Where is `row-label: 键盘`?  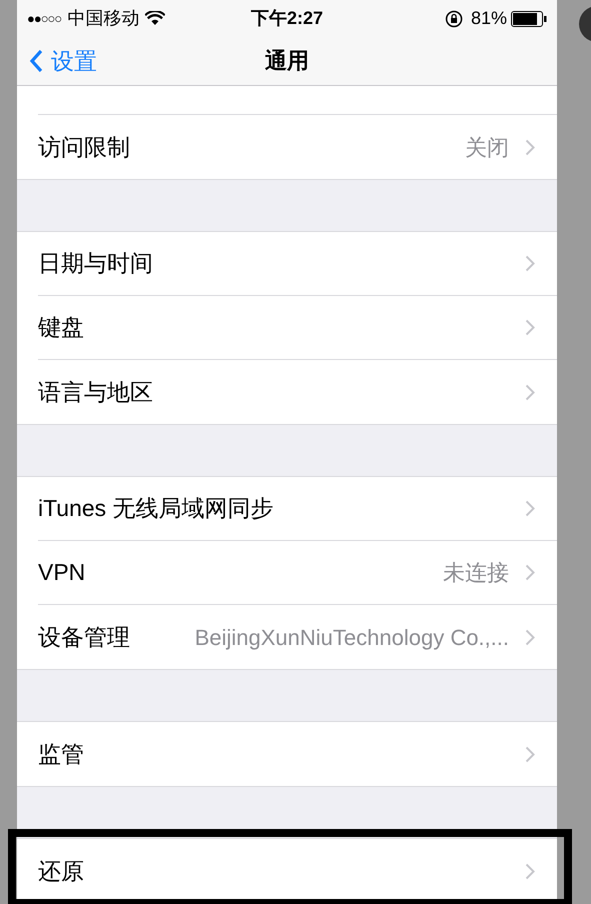 row-label: 键盘 is located at coordinates (61, 327).